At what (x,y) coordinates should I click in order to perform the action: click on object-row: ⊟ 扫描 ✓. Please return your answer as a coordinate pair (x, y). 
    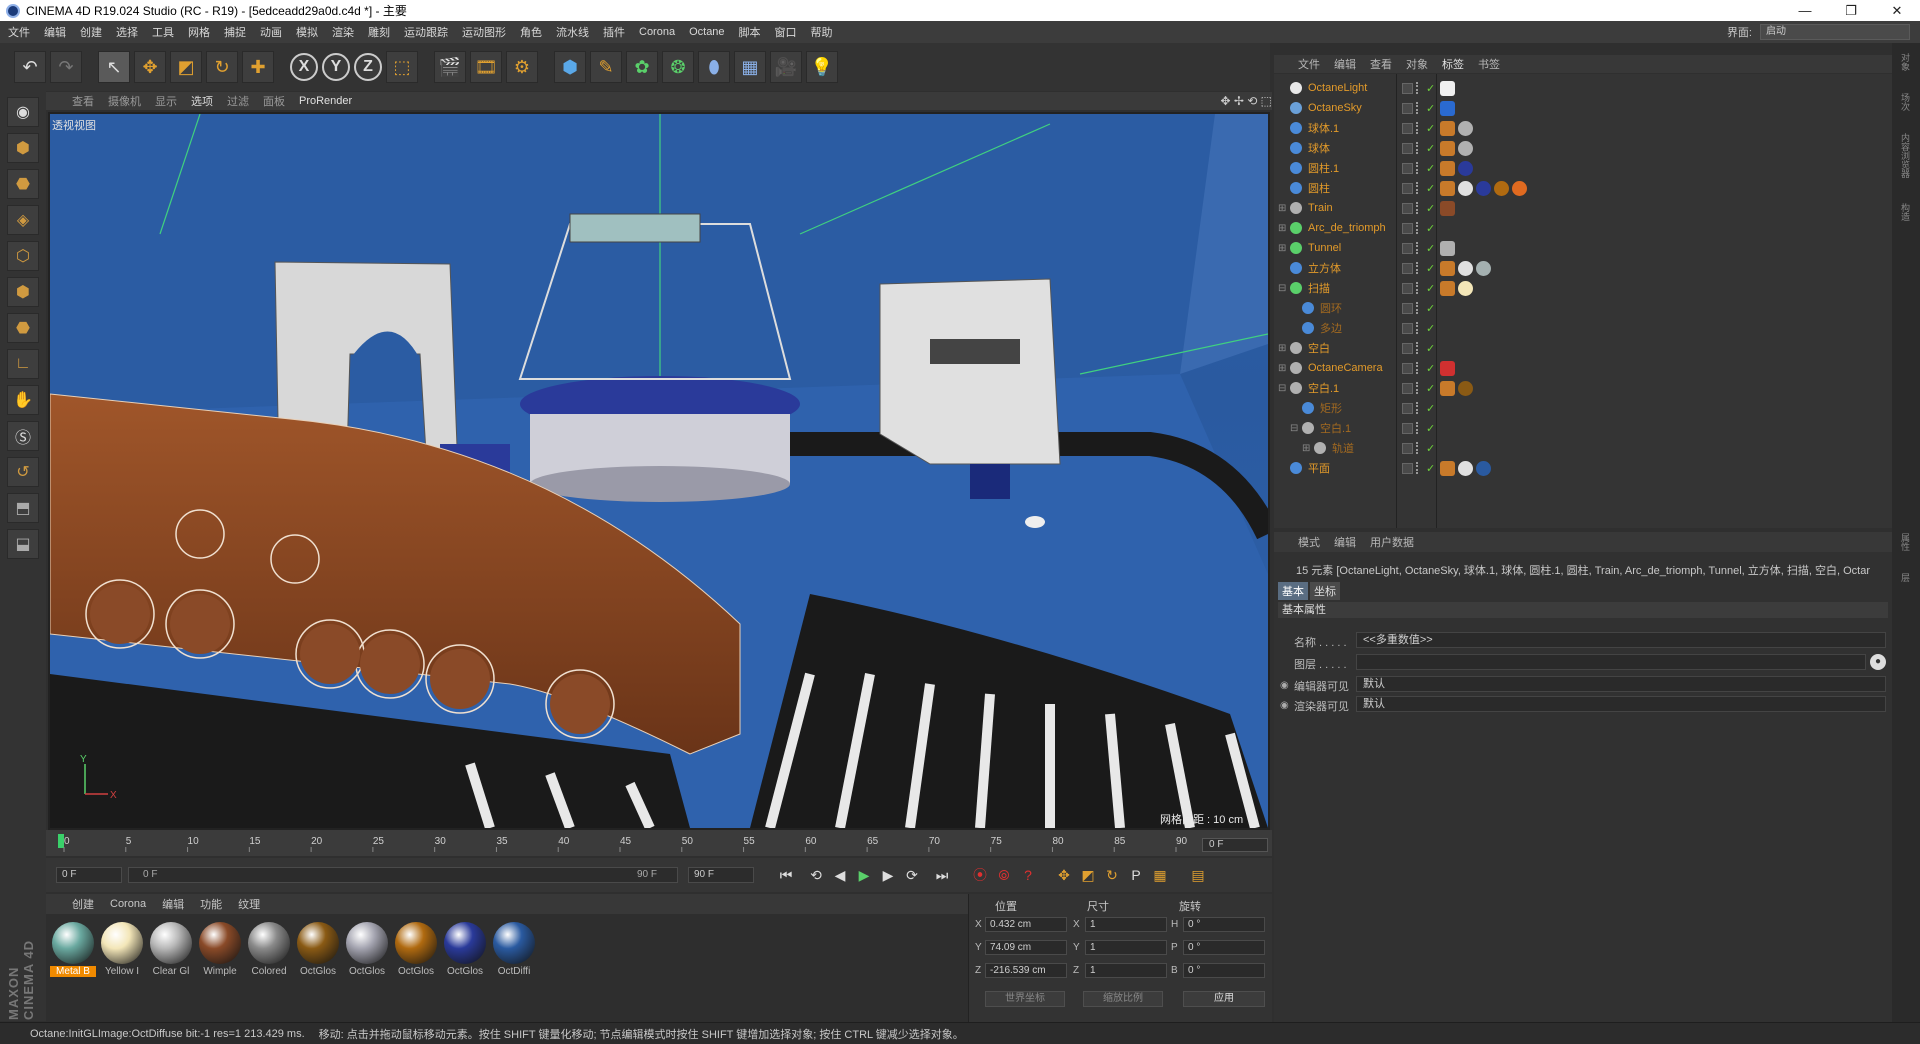
    Looking at the image, I should click on (1583, 288).